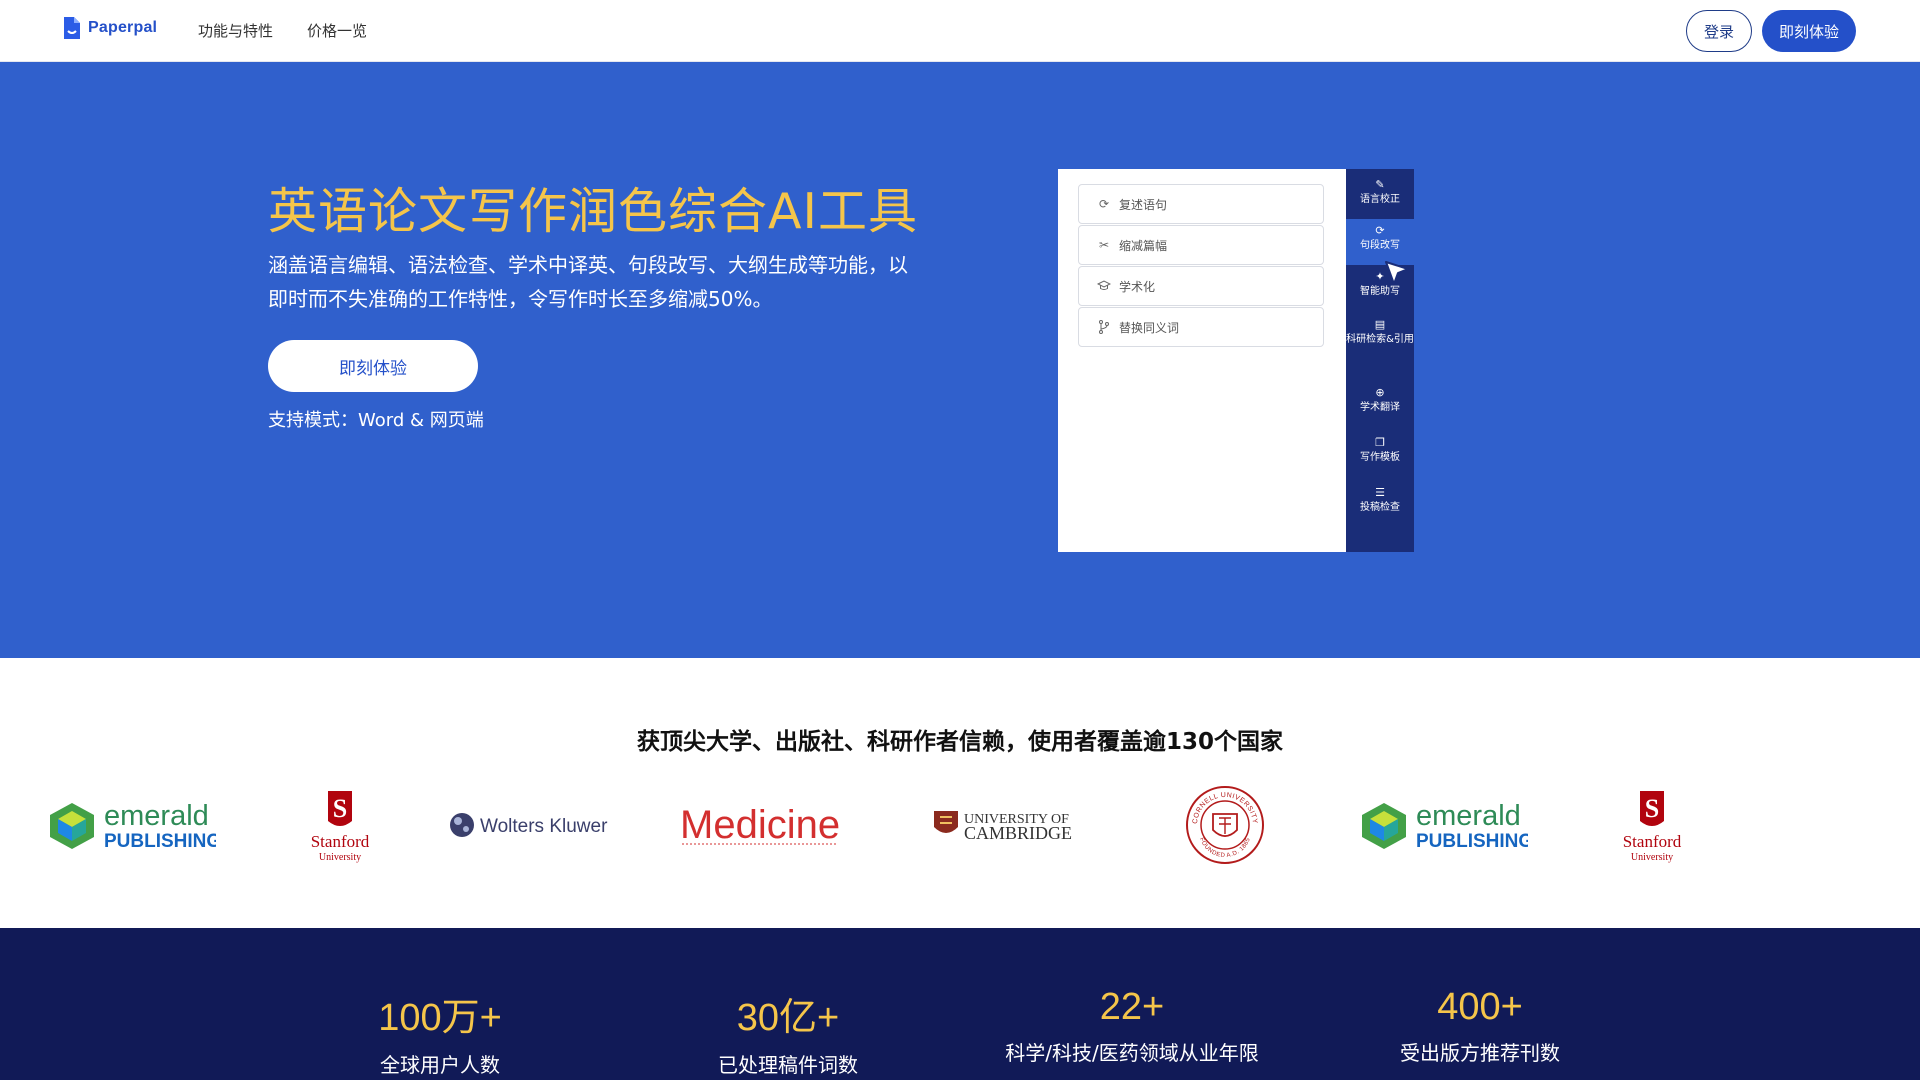 The image size is (1920, 1080). I want to click on sidebar-item-submission-check: ☰ 投稿检查, so click(1380, 507).